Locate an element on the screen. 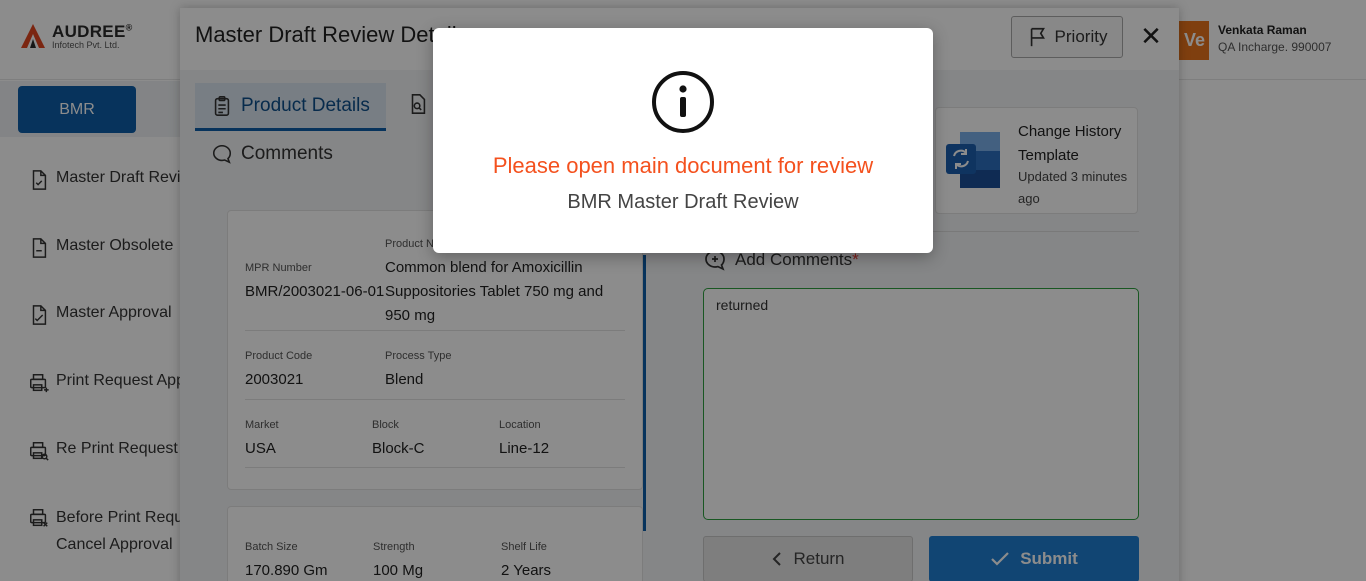 This screenshot has height=581, width=1366. info-icon is located at coordinates (683, 102).